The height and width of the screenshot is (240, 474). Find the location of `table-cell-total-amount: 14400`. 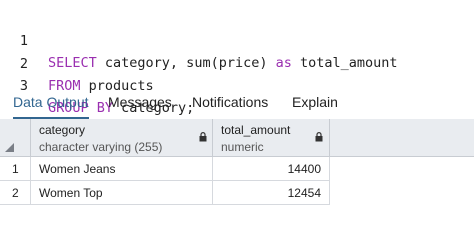

table-cell-total-amount: 14400 is located at coordinates (271, 169).